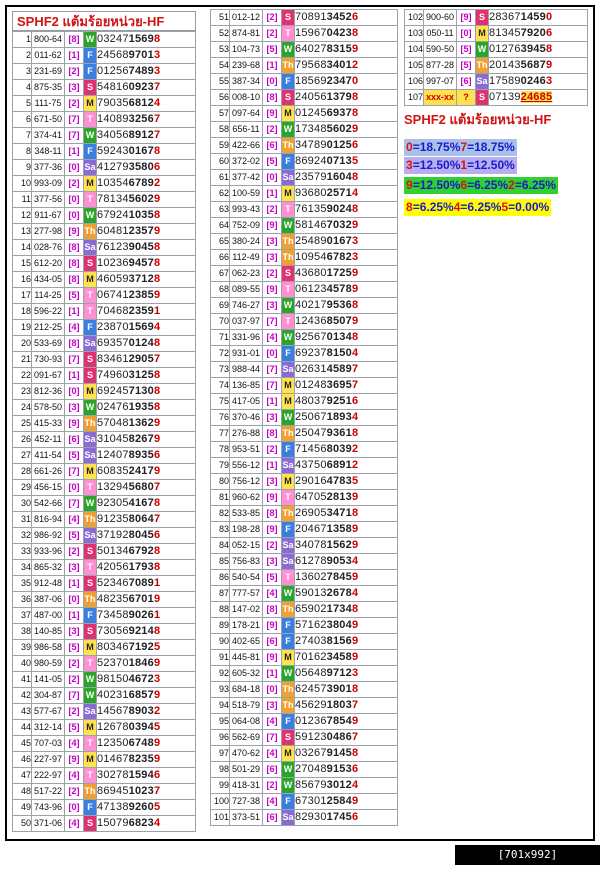 This screenshot has height=885, width=600. I want to click on digit-sequence: 5013467928, so click(146, 551).